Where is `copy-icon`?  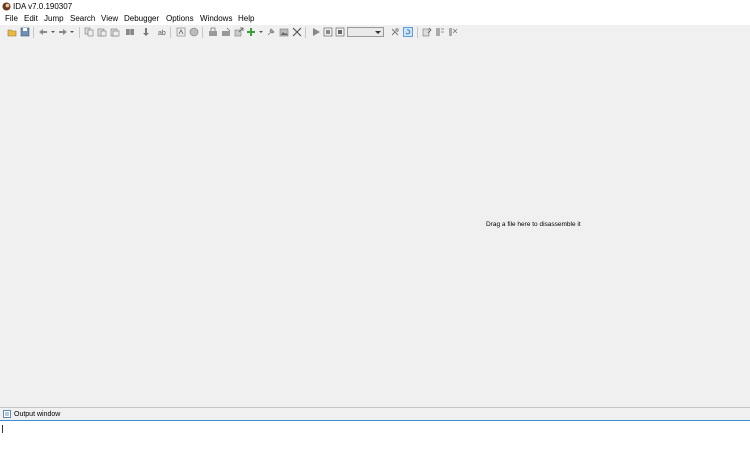 copy-icon is located at coordinates (89, 32).